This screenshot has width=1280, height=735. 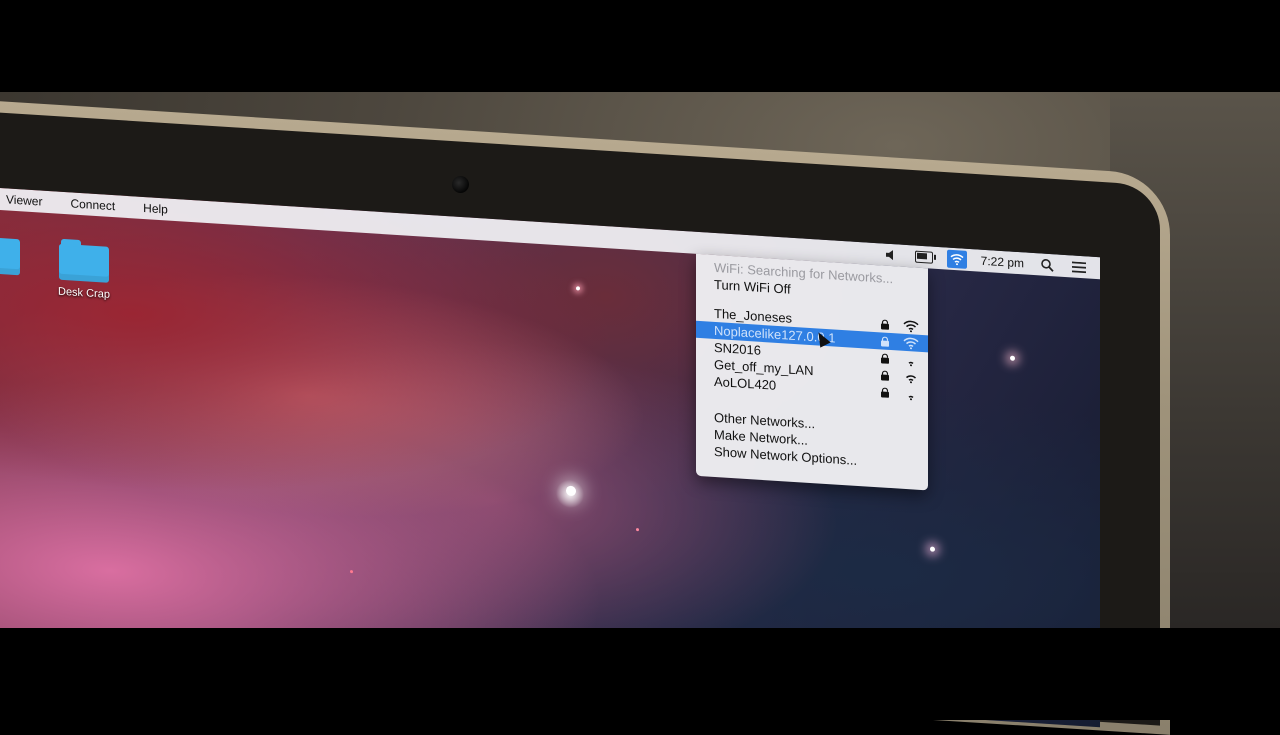 I want to click on webcam, so click(x=460, y=184).